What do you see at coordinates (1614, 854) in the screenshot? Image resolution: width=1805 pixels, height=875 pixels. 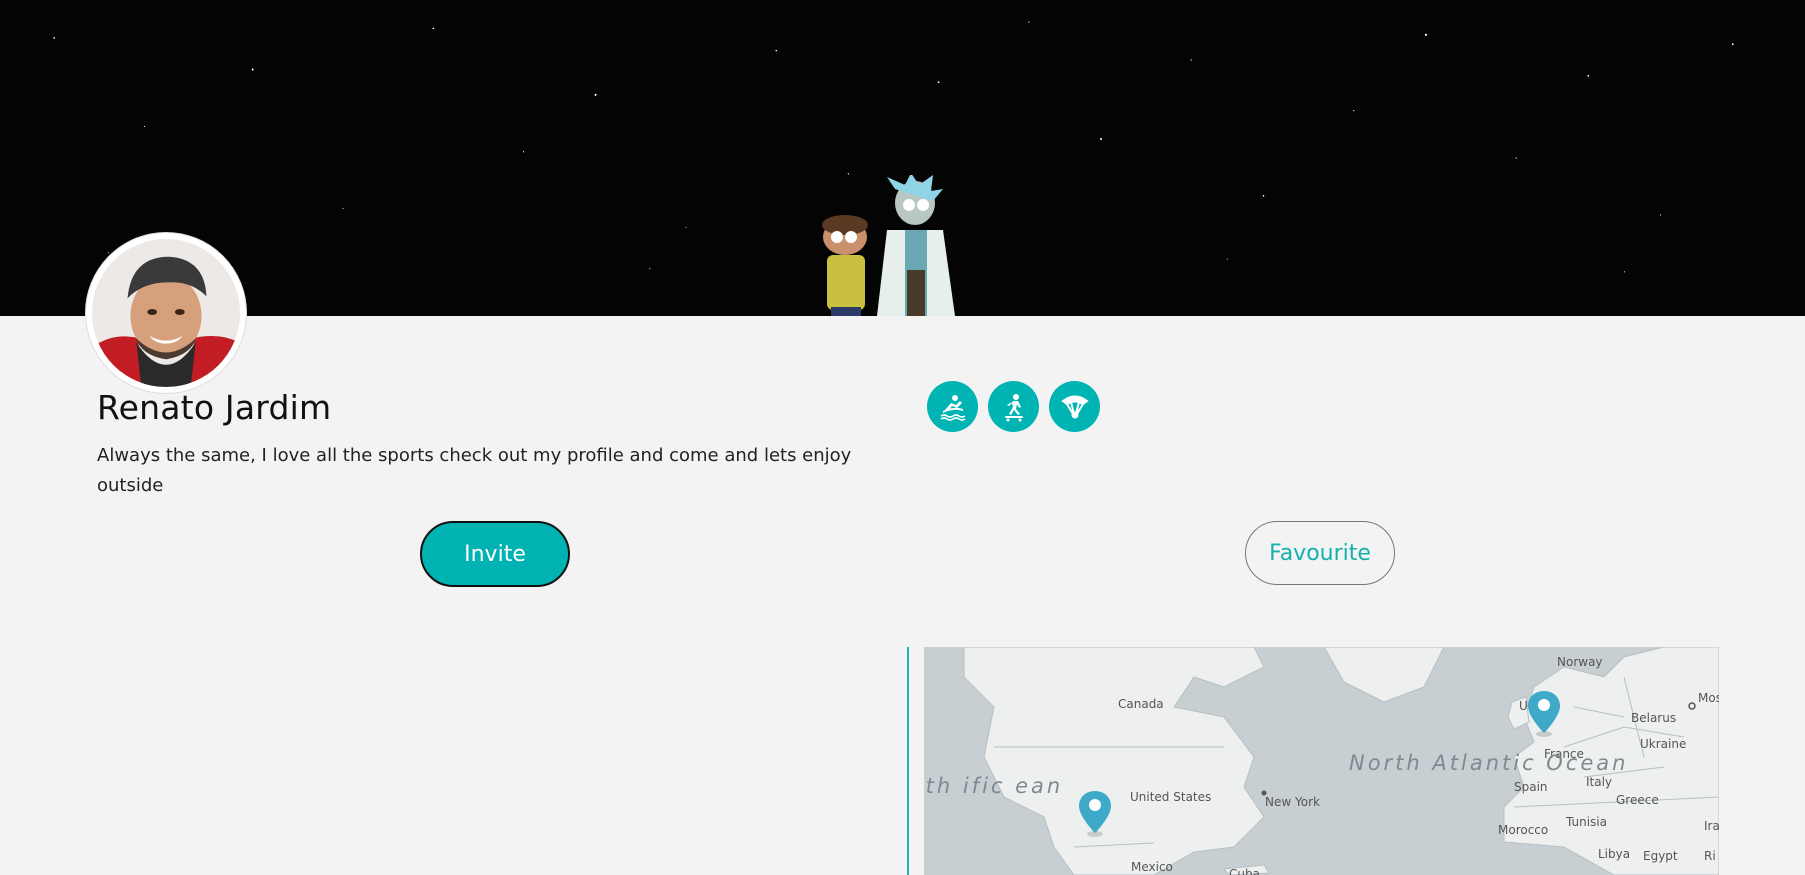 I see `map-label-libya: Libya` at bounding box center [1614, 854].